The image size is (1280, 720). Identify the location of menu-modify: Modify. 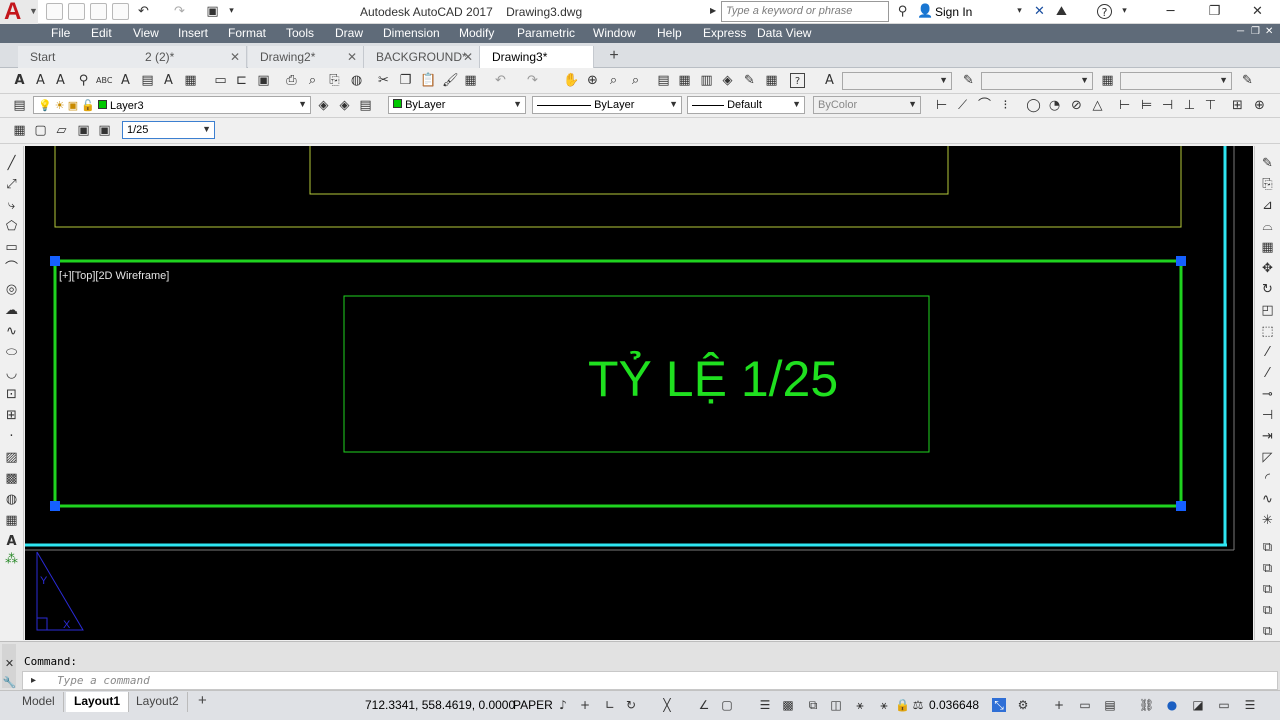
(476, 33).